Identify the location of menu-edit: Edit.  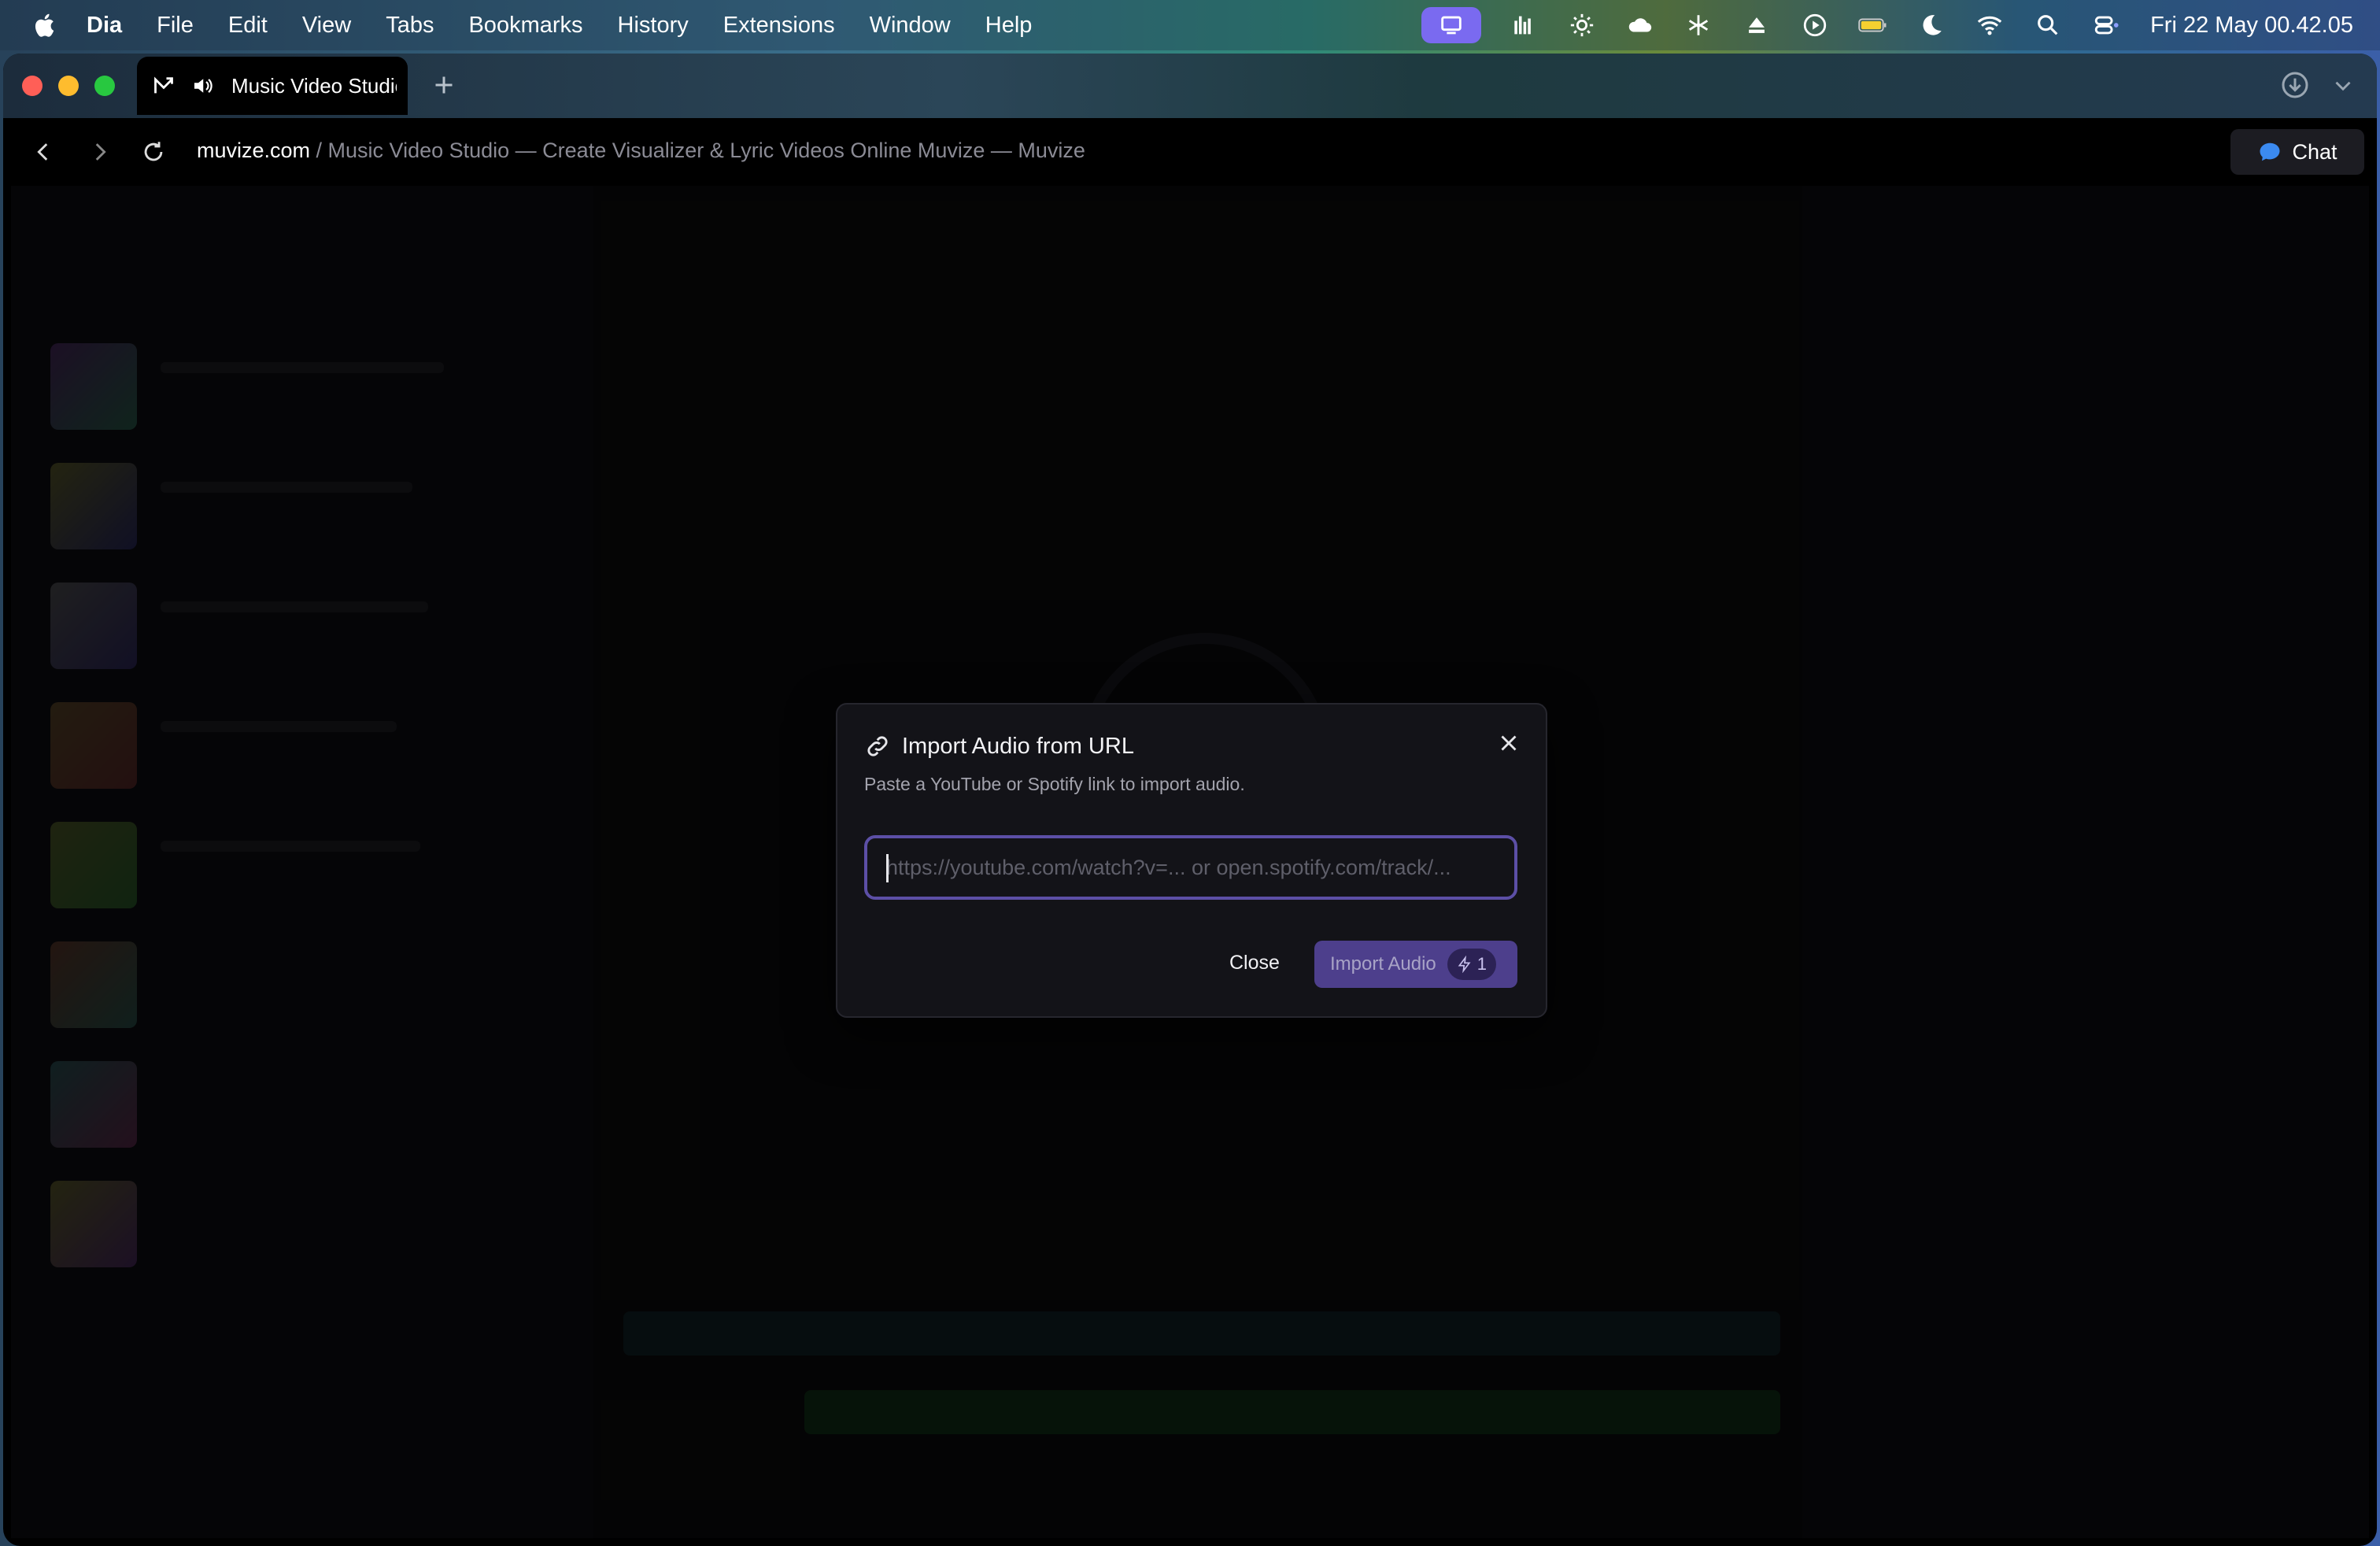
(248, 26).